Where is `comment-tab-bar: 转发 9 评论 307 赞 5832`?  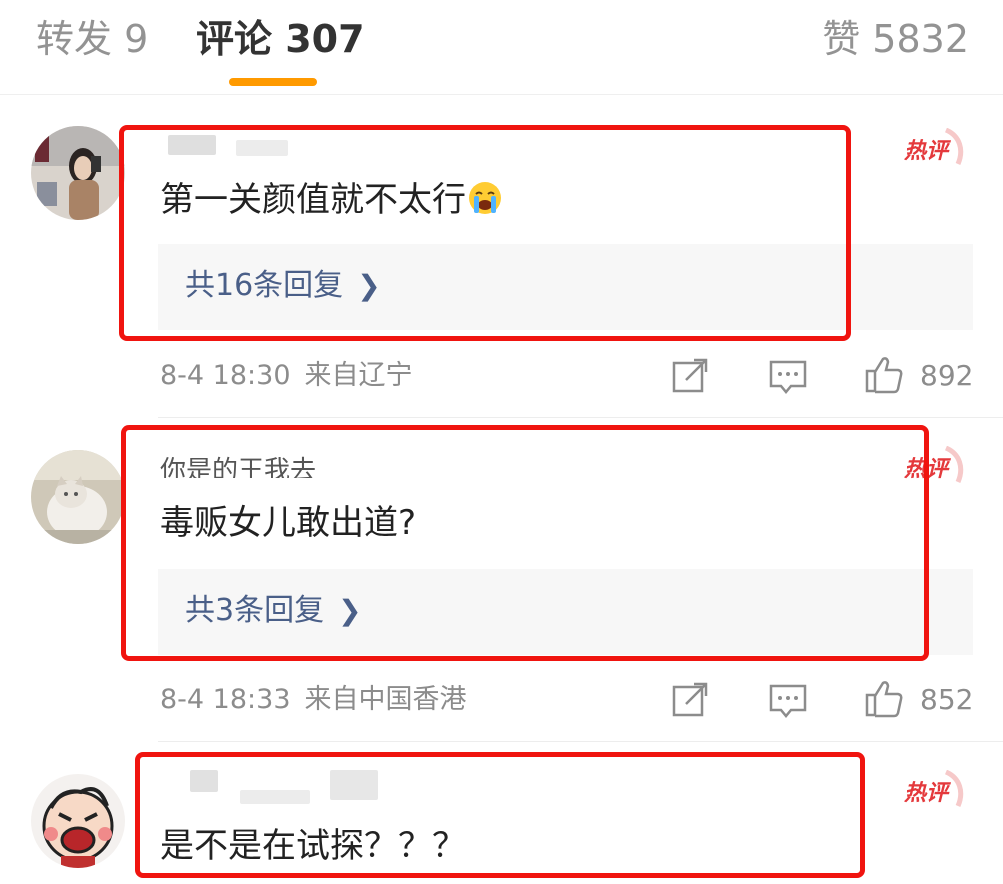
comment-tab-bar: 转发 9 评论 307 赞 5832 is located at coordinates (501, 47).